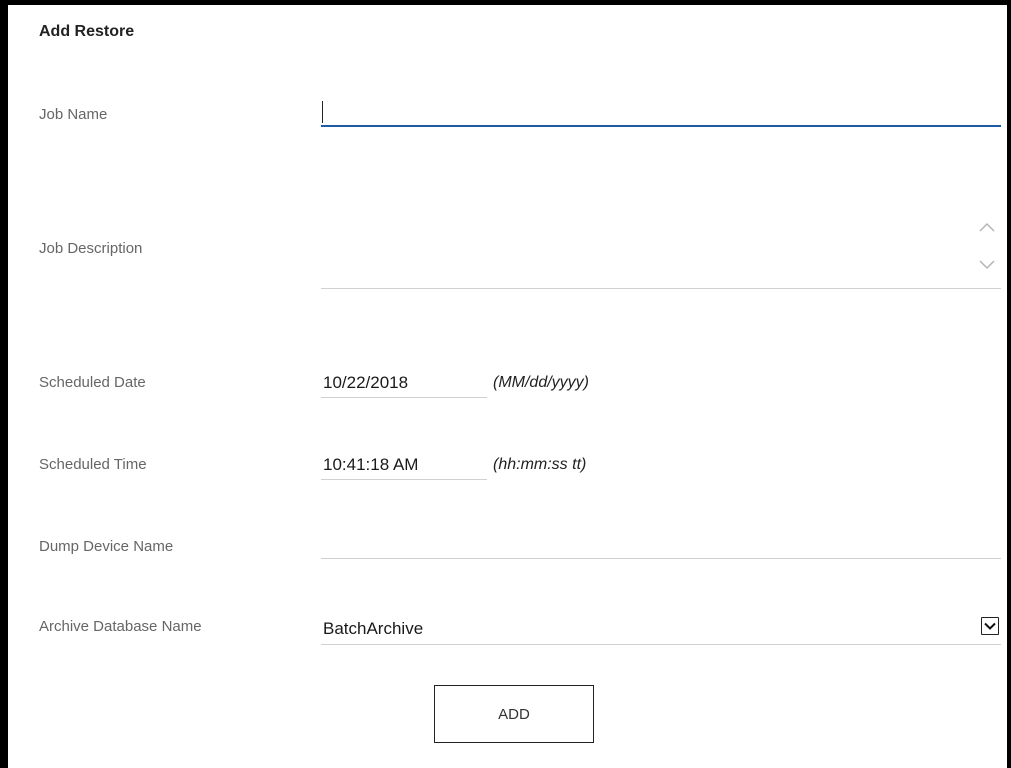  What do you see at coordinates (661, 113) in the screenshot?
I see `job-name-input` at bounding box center [661, 113].